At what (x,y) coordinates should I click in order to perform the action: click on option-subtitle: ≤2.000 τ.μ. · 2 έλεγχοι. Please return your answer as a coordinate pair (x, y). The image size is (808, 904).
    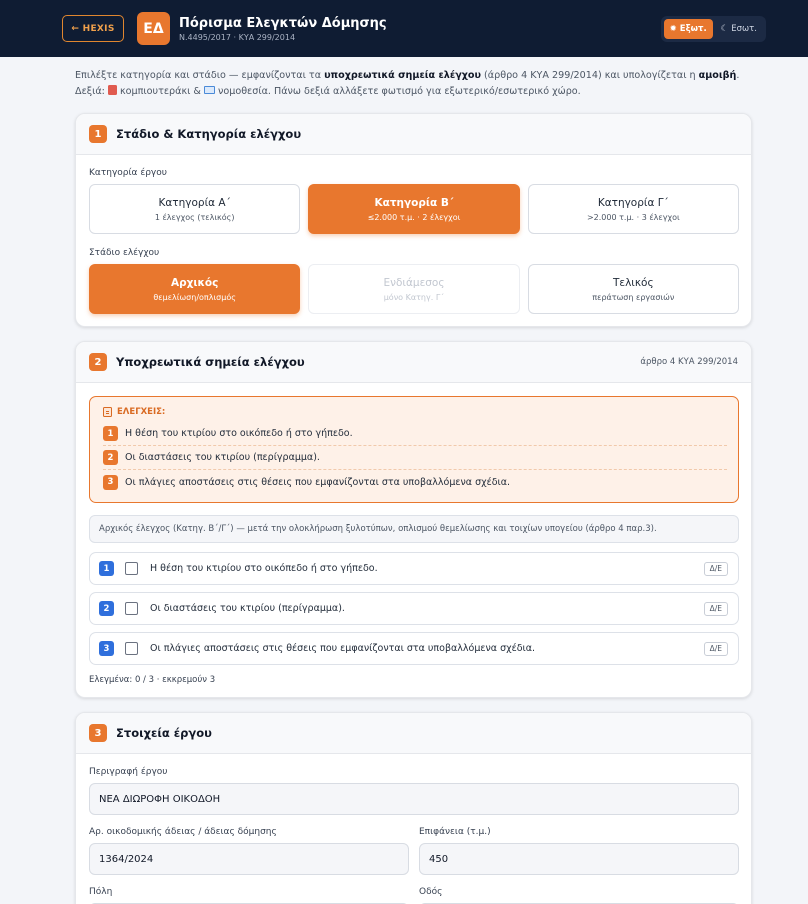
    Looking at the image, I should click on (414, 217).